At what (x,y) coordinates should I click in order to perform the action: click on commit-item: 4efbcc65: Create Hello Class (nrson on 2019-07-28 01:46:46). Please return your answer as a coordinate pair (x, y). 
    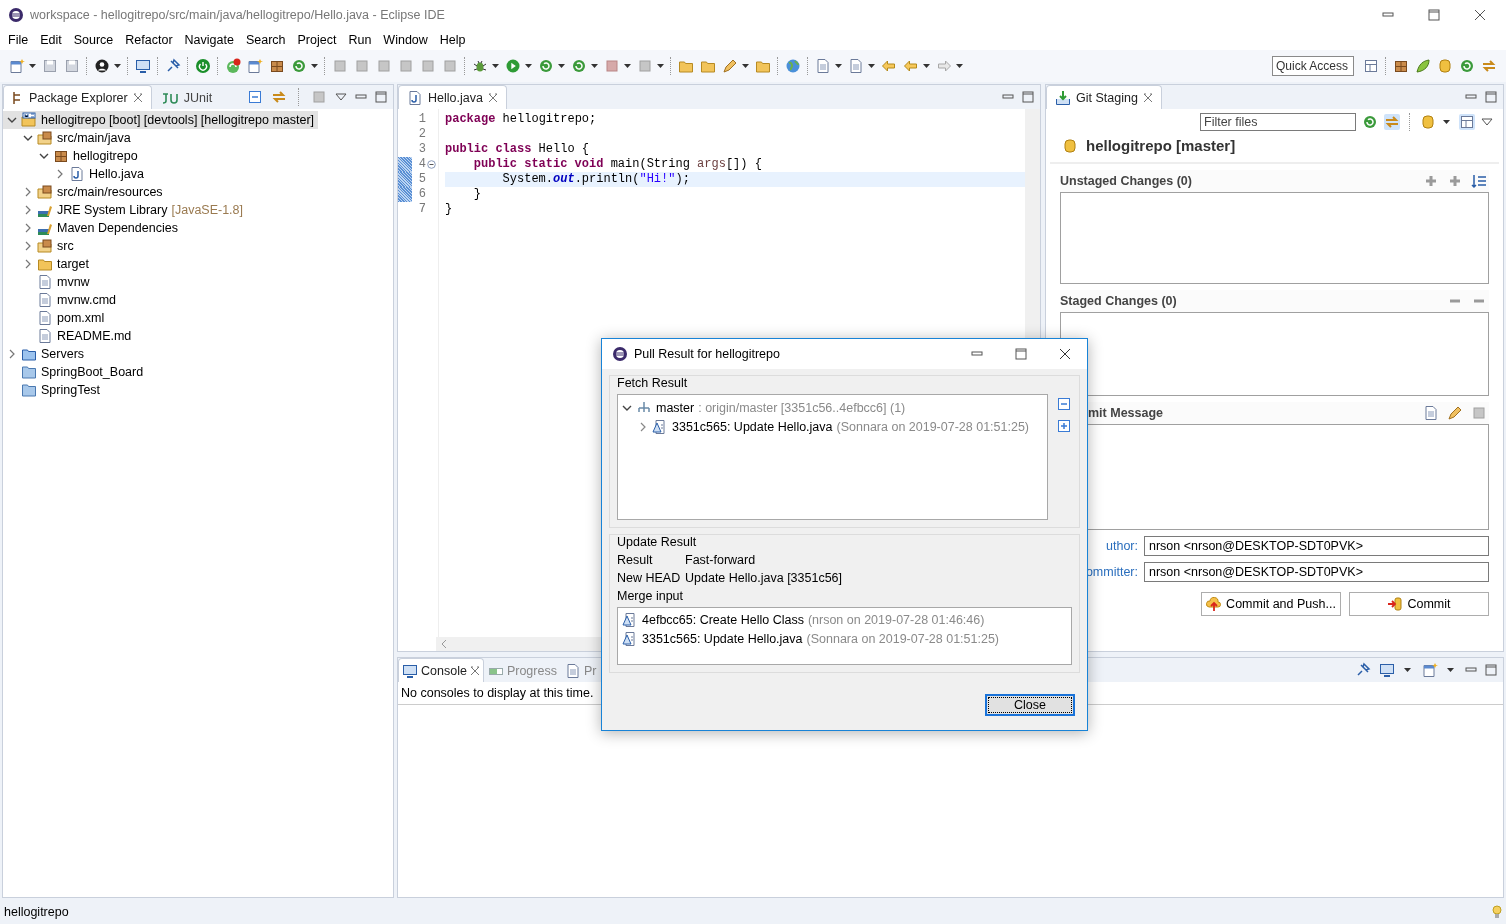
    Looking at the image, I should click on (844, 619).